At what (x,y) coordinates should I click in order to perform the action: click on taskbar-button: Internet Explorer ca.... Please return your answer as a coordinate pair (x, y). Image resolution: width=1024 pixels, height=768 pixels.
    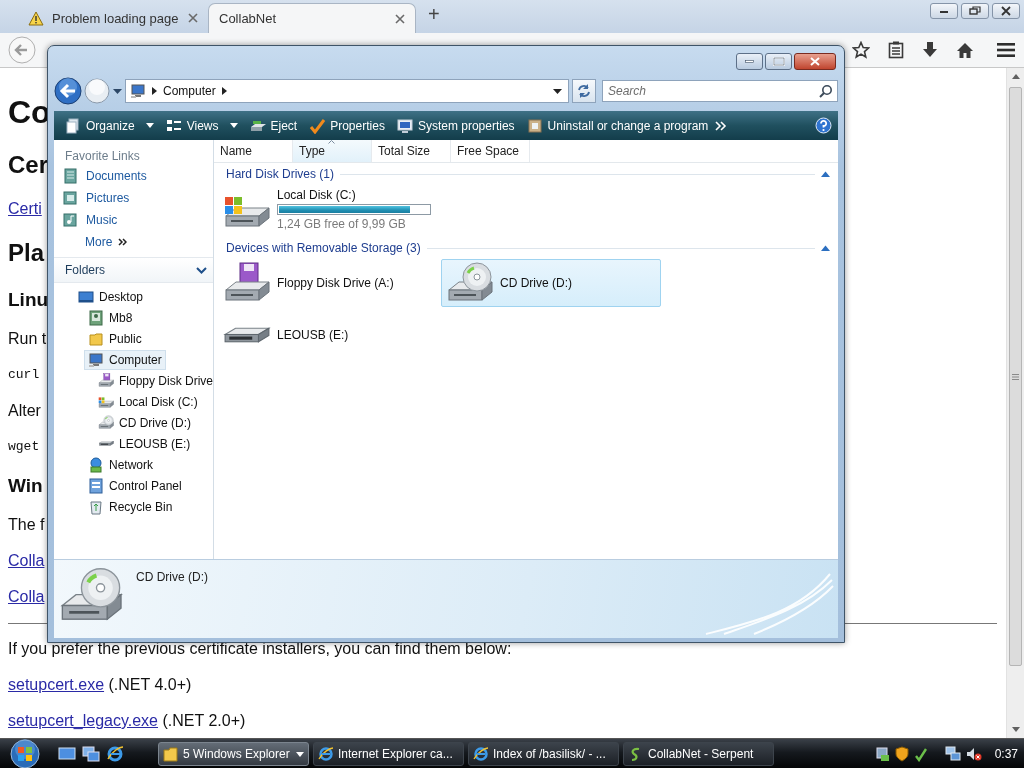
    Looking at the image, I should click on (388, 754).